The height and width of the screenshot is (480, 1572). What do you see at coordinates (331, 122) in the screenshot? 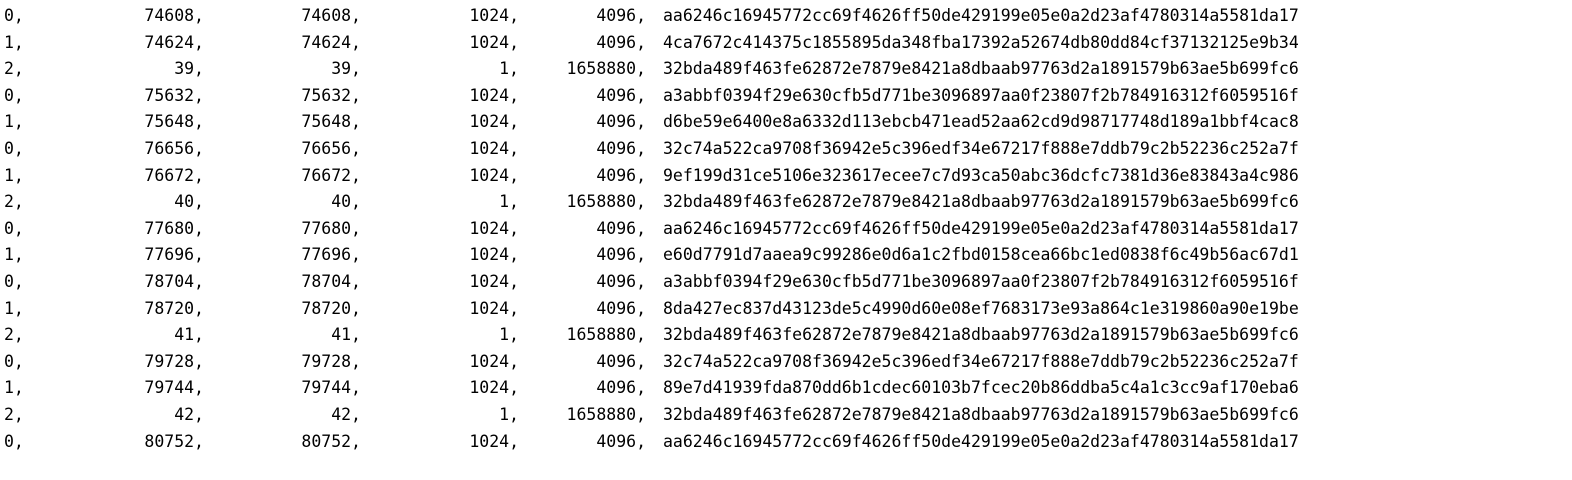
I see `offset-b-cell: 75648,` at bounding box center [331, 122].